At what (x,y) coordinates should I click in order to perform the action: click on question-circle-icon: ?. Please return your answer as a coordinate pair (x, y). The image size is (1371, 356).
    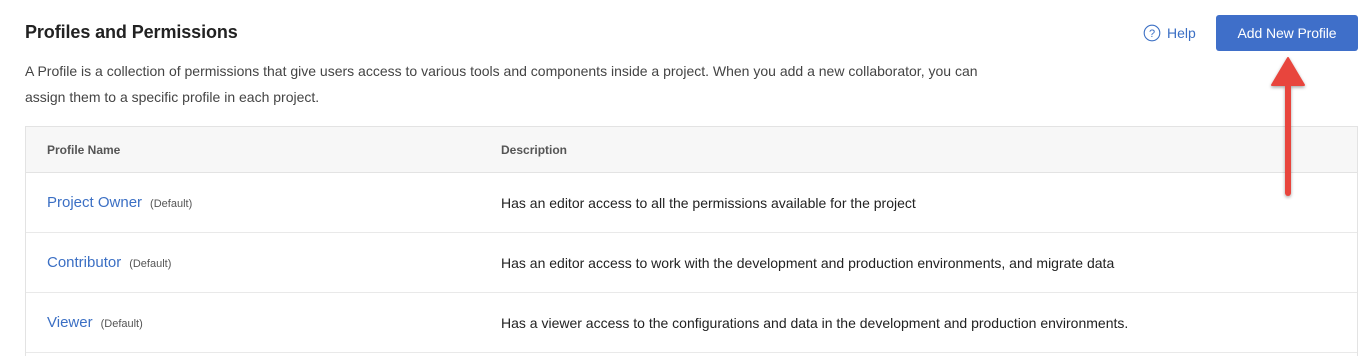
    Looking at the image, I should click on (1152, 33).